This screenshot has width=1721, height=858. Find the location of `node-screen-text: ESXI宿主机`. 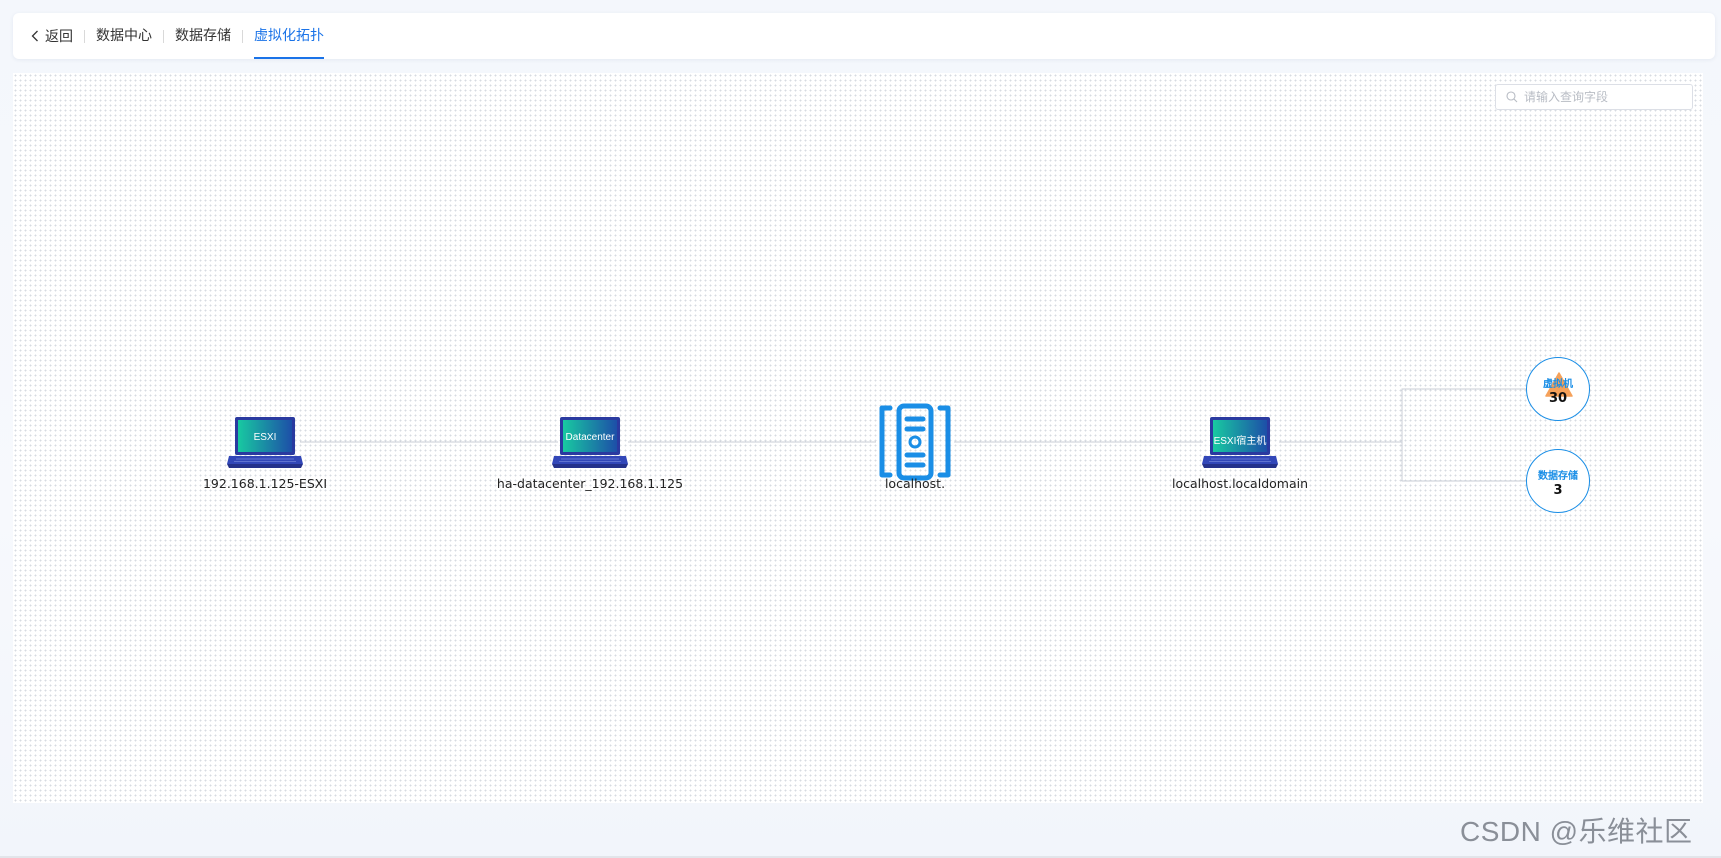

node-screen-text: ESXI宿主机 is located at coordinates (1240, 441).